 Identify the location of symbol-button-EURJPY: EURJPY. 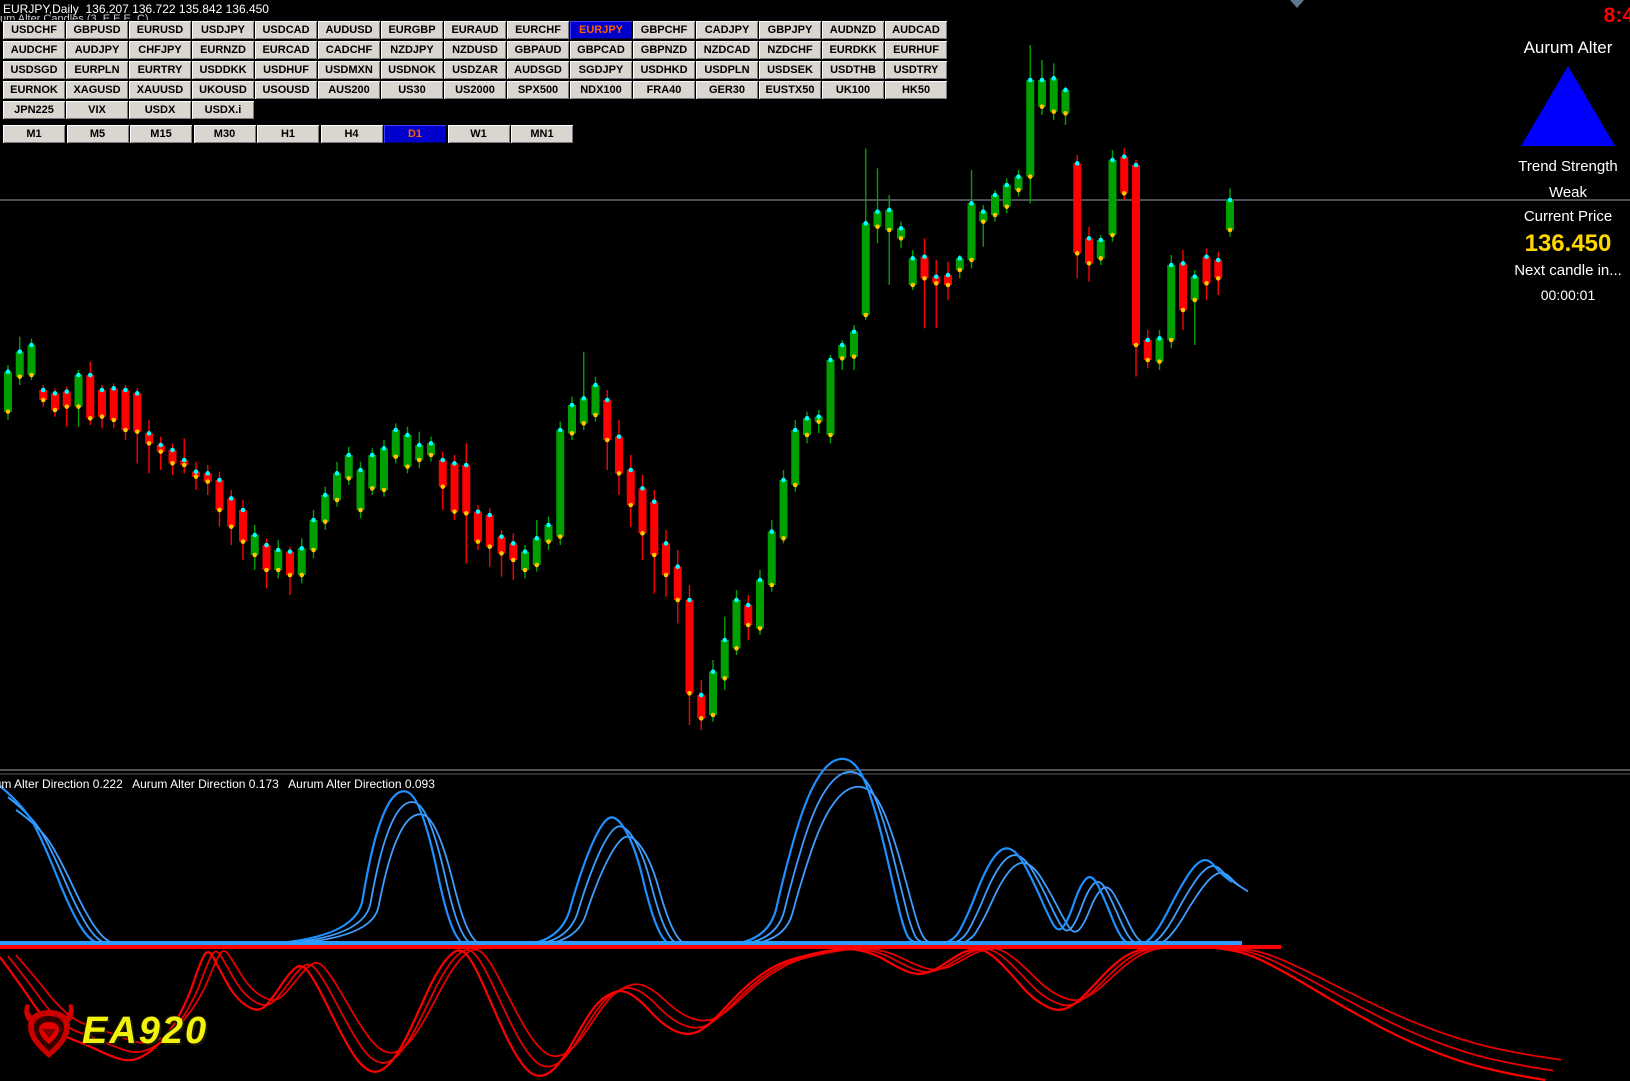
(601, 30).